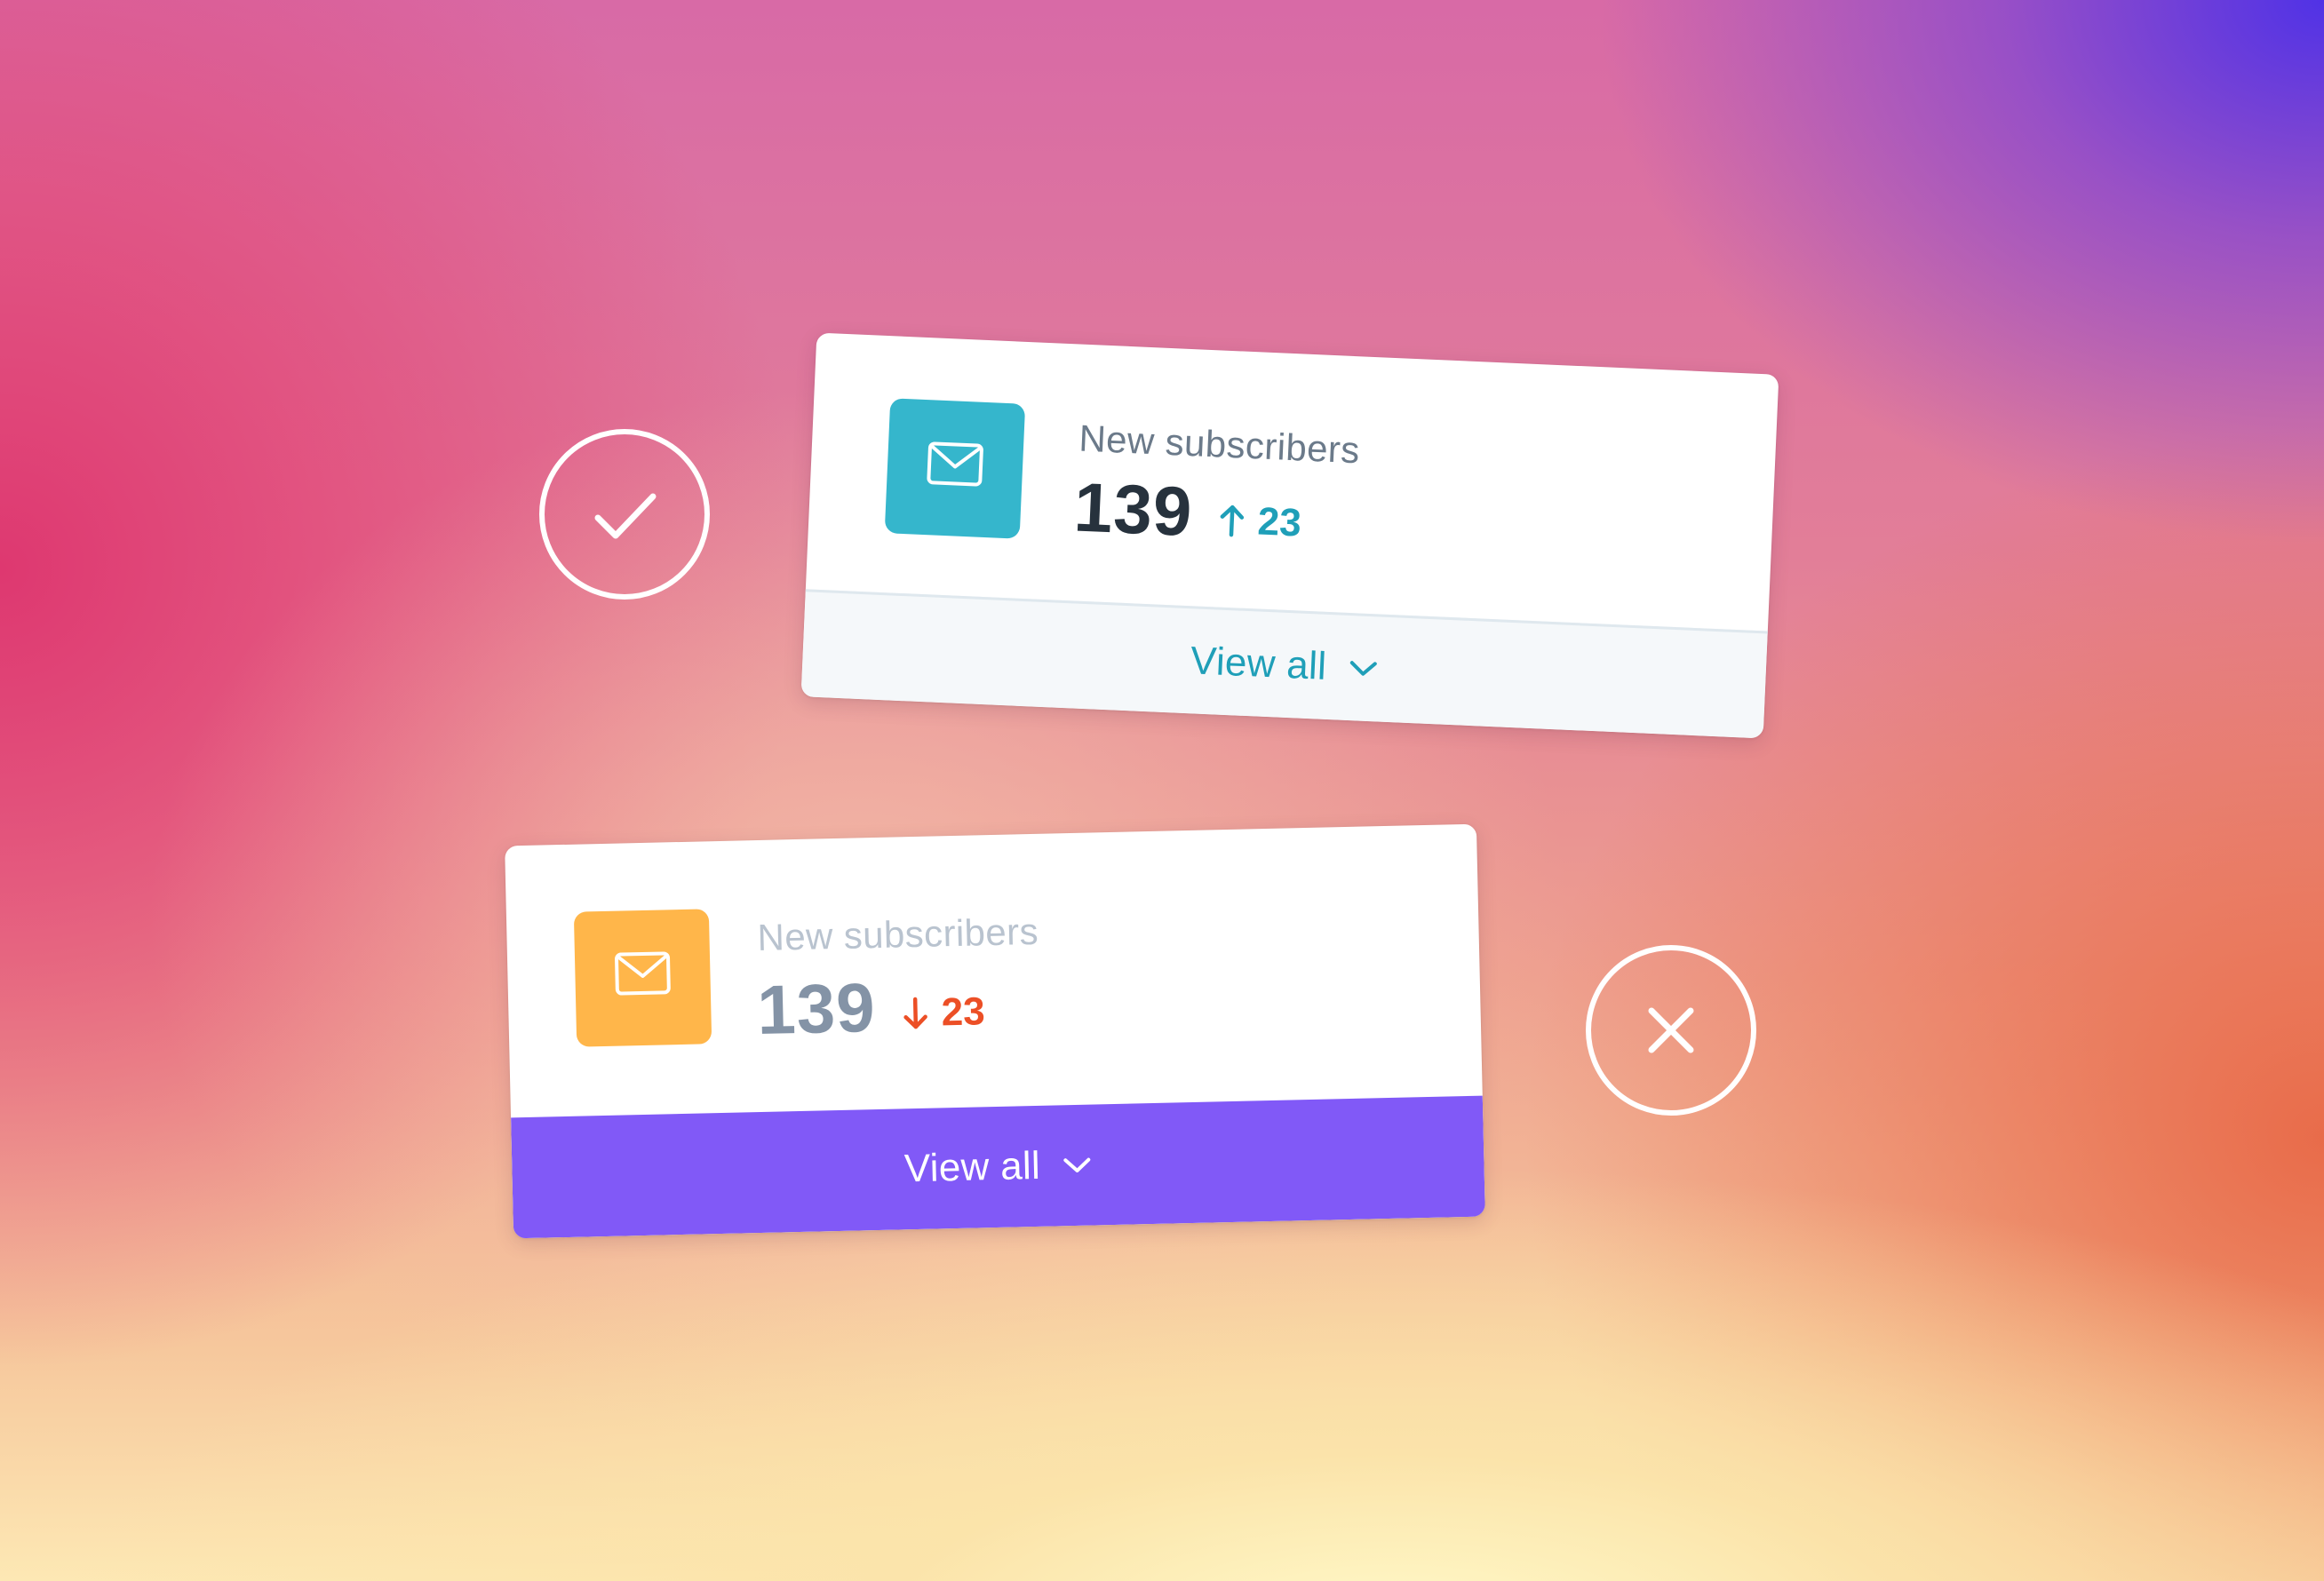 The height and width of the screenshot is (1581, 2324). I want to click on bad-stat-card: New subscribers 139 23 View all, so click(995, 1031).